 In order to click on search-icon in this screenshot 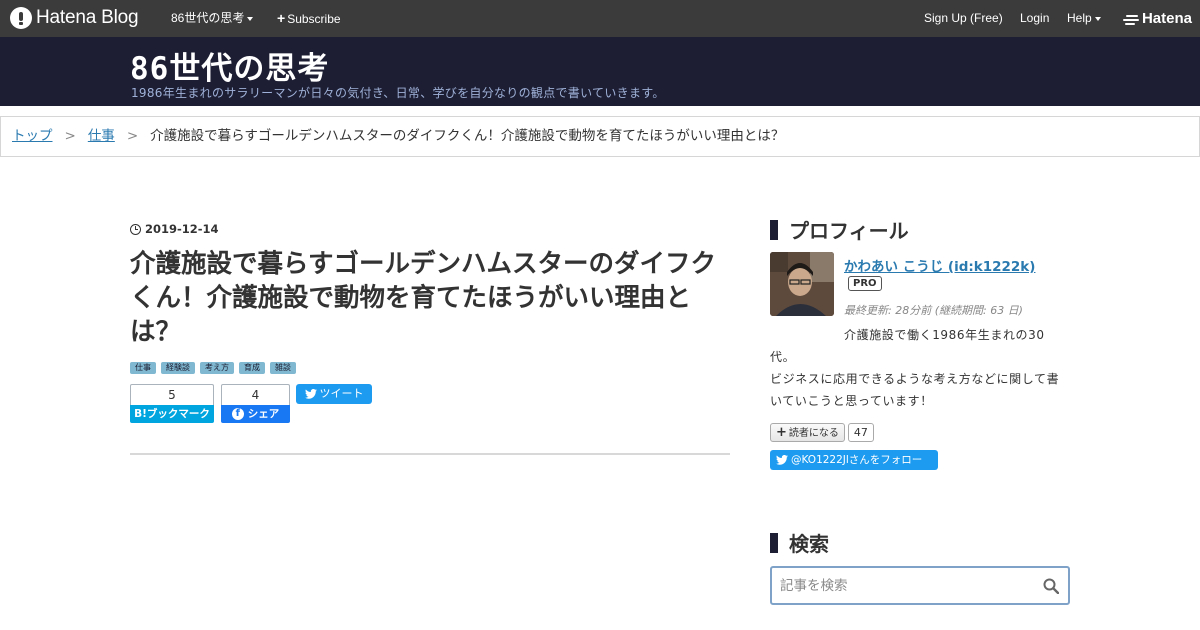, I will do `click(1051, 586)`.